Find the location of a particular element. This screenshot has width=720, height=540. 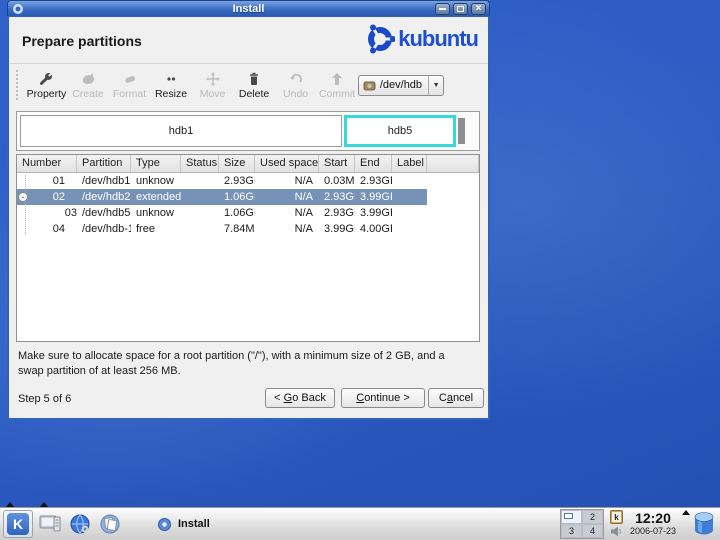

clock-time: 12:20 is located at coordinates (653, 518).